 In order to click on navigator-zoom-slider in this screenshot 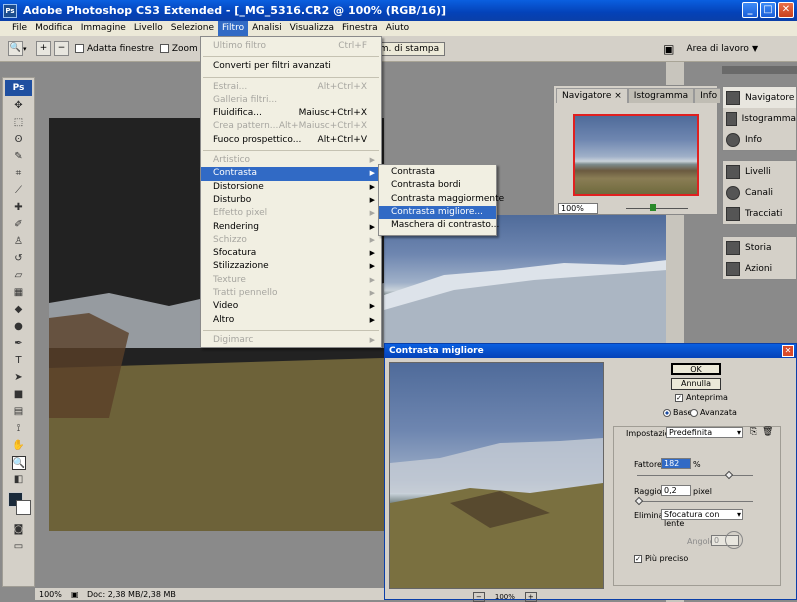, I will do `click(657, 208)`.